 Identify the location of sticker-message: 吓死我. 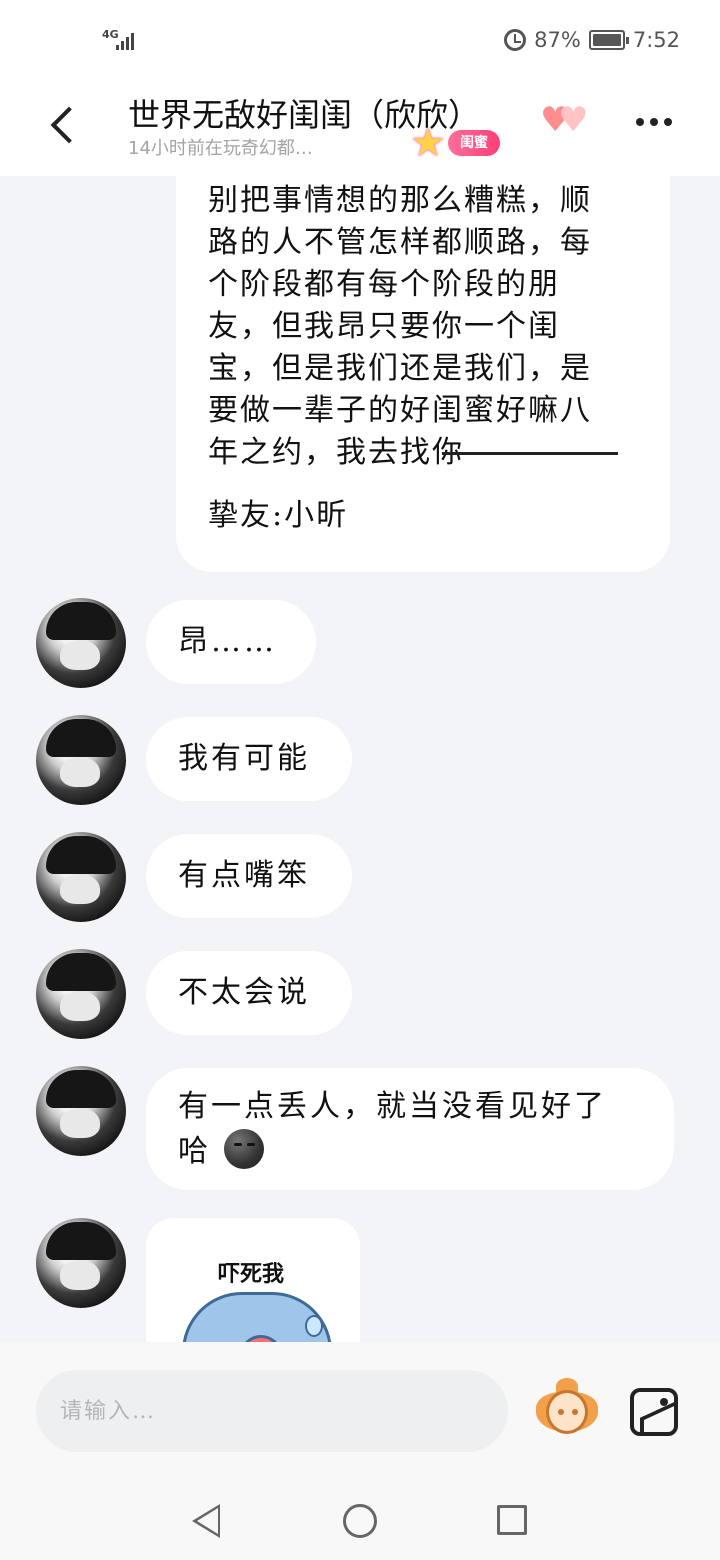
(253, 1280).